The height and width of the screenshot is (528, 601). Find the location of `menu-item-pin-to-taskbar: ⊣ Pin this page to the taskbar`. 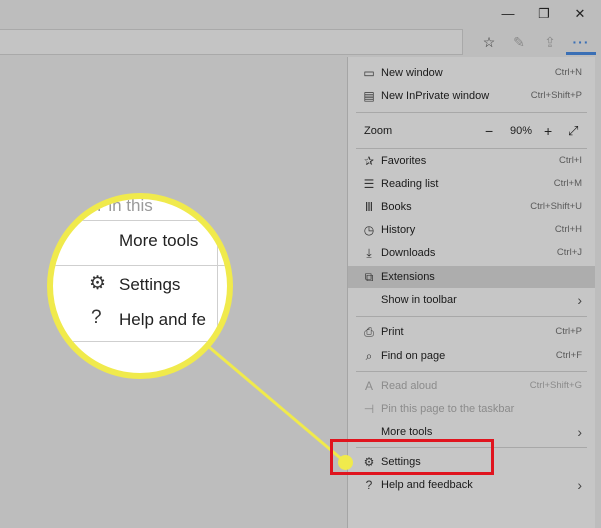

menu-item-pin-to-taskbar: ⊣ Pin this page to the taskbar is located at coordinates (439, 409).